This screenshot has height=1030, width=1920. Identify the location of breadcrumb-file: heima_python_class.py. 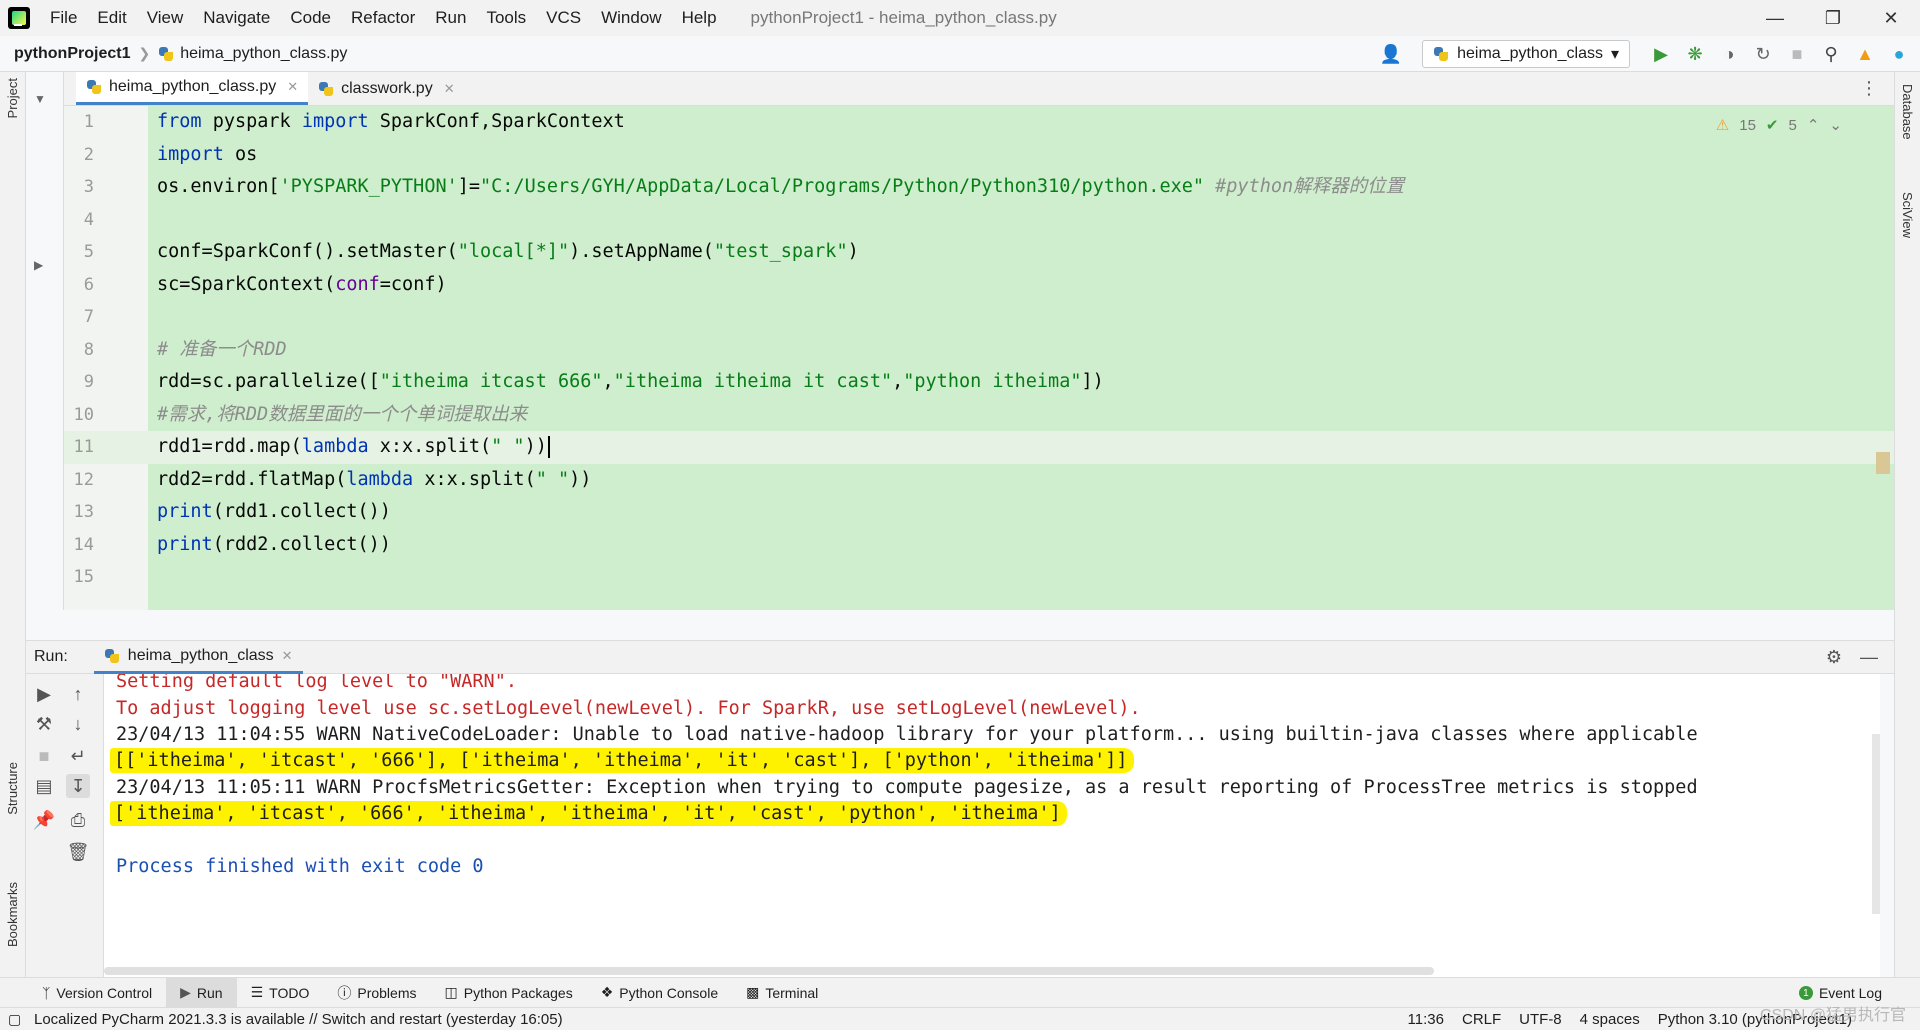
(252, 54).